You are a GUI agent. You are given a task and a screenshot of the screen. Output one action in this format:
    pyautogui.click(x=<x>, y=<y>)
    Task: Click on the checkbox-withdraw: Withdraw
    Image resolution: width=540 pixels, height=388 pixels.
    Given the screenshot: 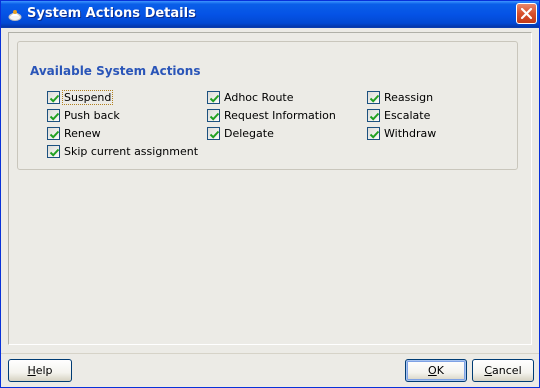 What is the action you would take?
    pyautogui.click(x=401, y=133)
    